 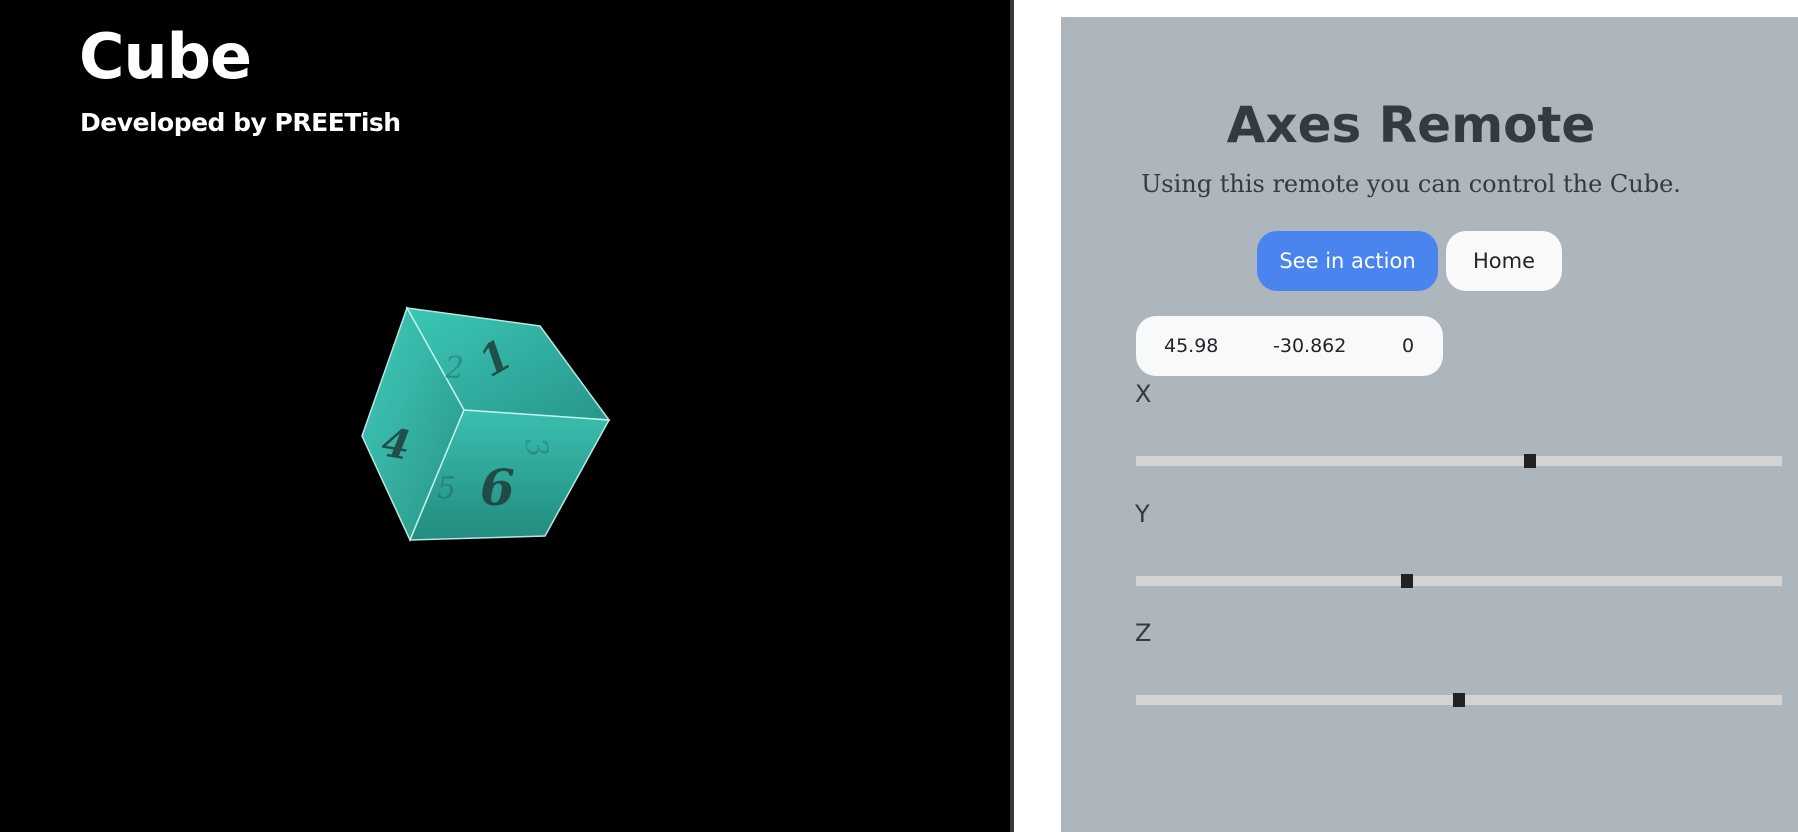 I want to click on readout-z-value: 0, so click(x=1408, y=346).